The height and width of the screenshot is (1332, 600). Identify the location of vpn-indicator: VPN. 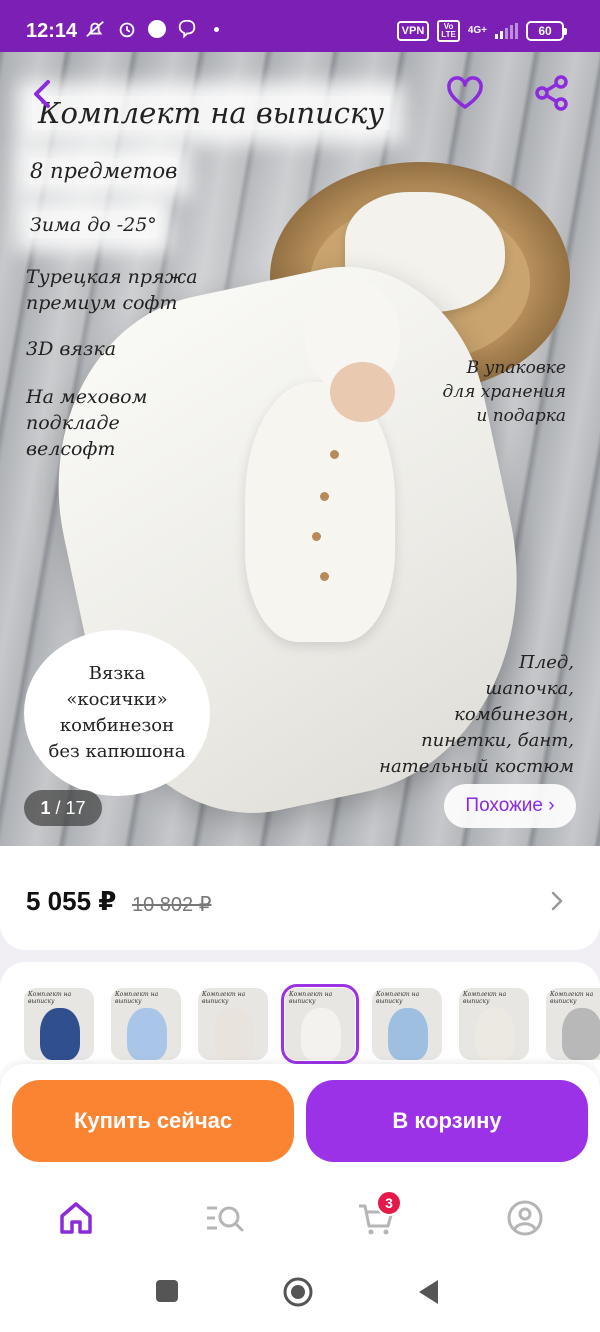
(413, 31).